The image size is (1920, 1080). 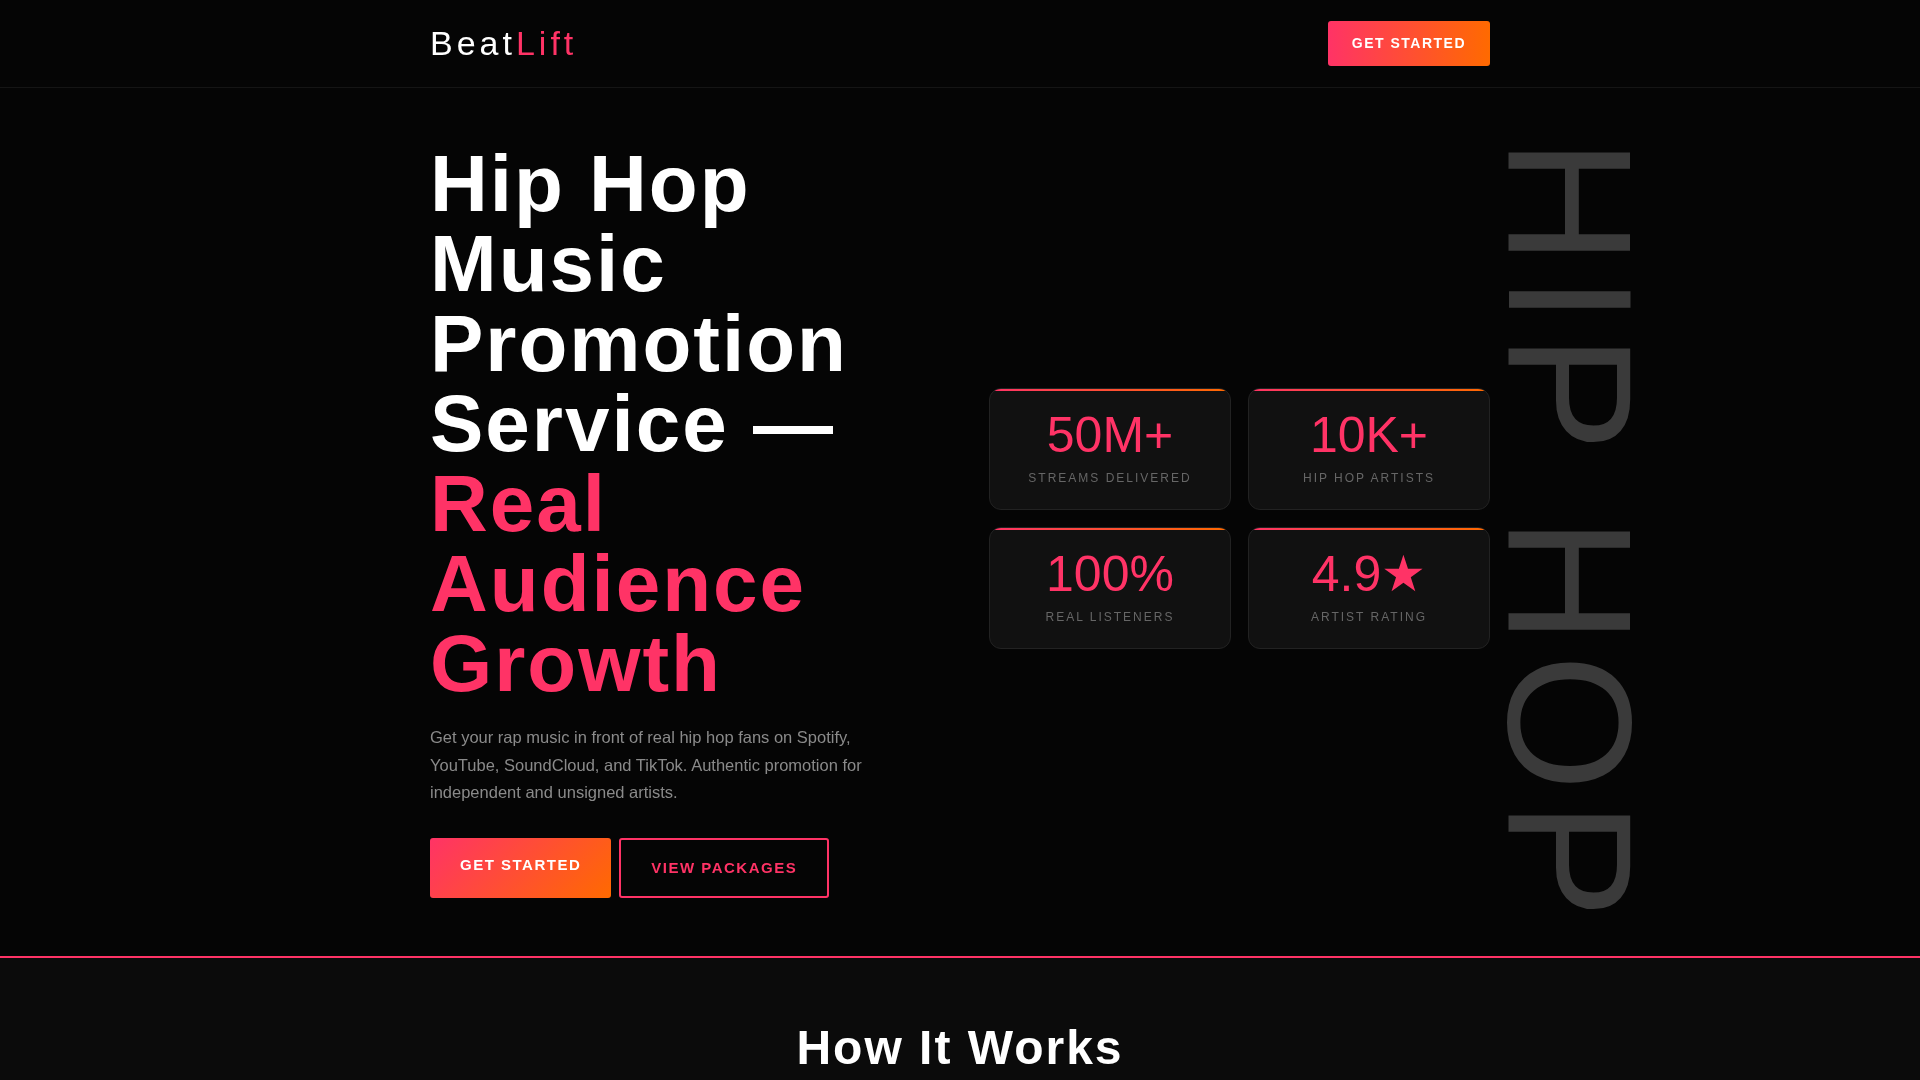 I want to click on logo: BeatLift, so click(x=504, y=43).